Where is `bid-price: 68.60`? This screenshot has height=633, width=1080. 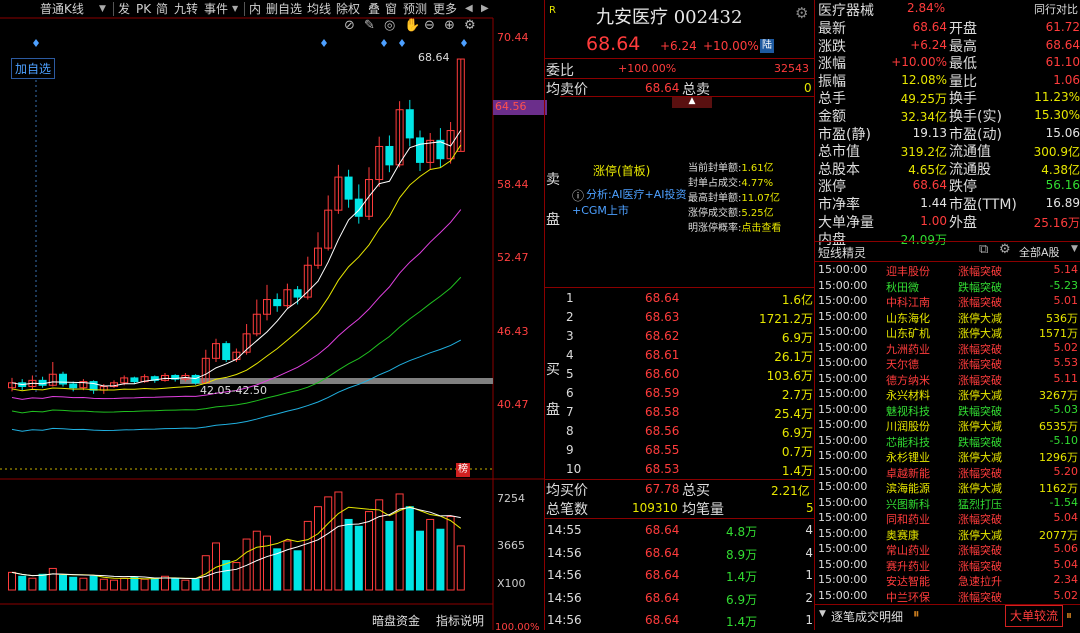
bid-price: 68.60 is located at coordinates (662, 374).